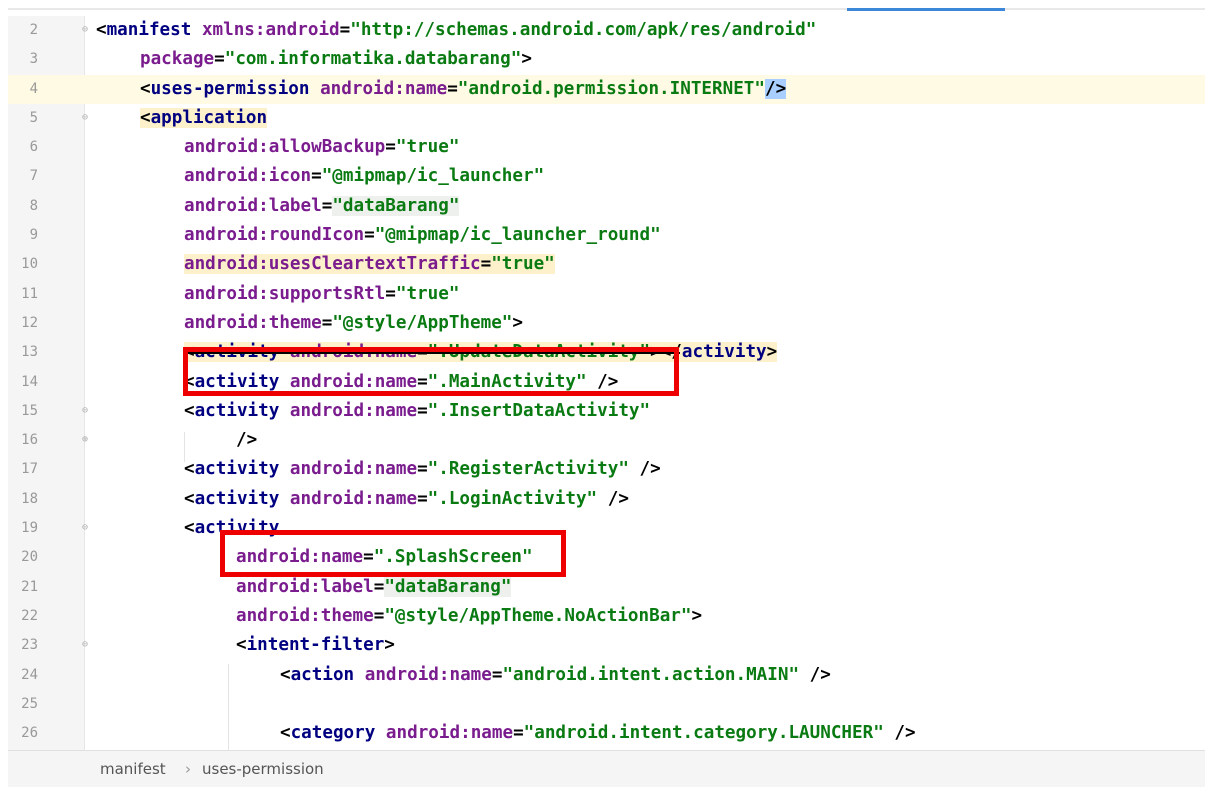 Image resolution: width=1205 pixels, height=787 pixels. Describe the element at coordinates (29, 440) in the screenshot. I see `line-number: 16` at that location.